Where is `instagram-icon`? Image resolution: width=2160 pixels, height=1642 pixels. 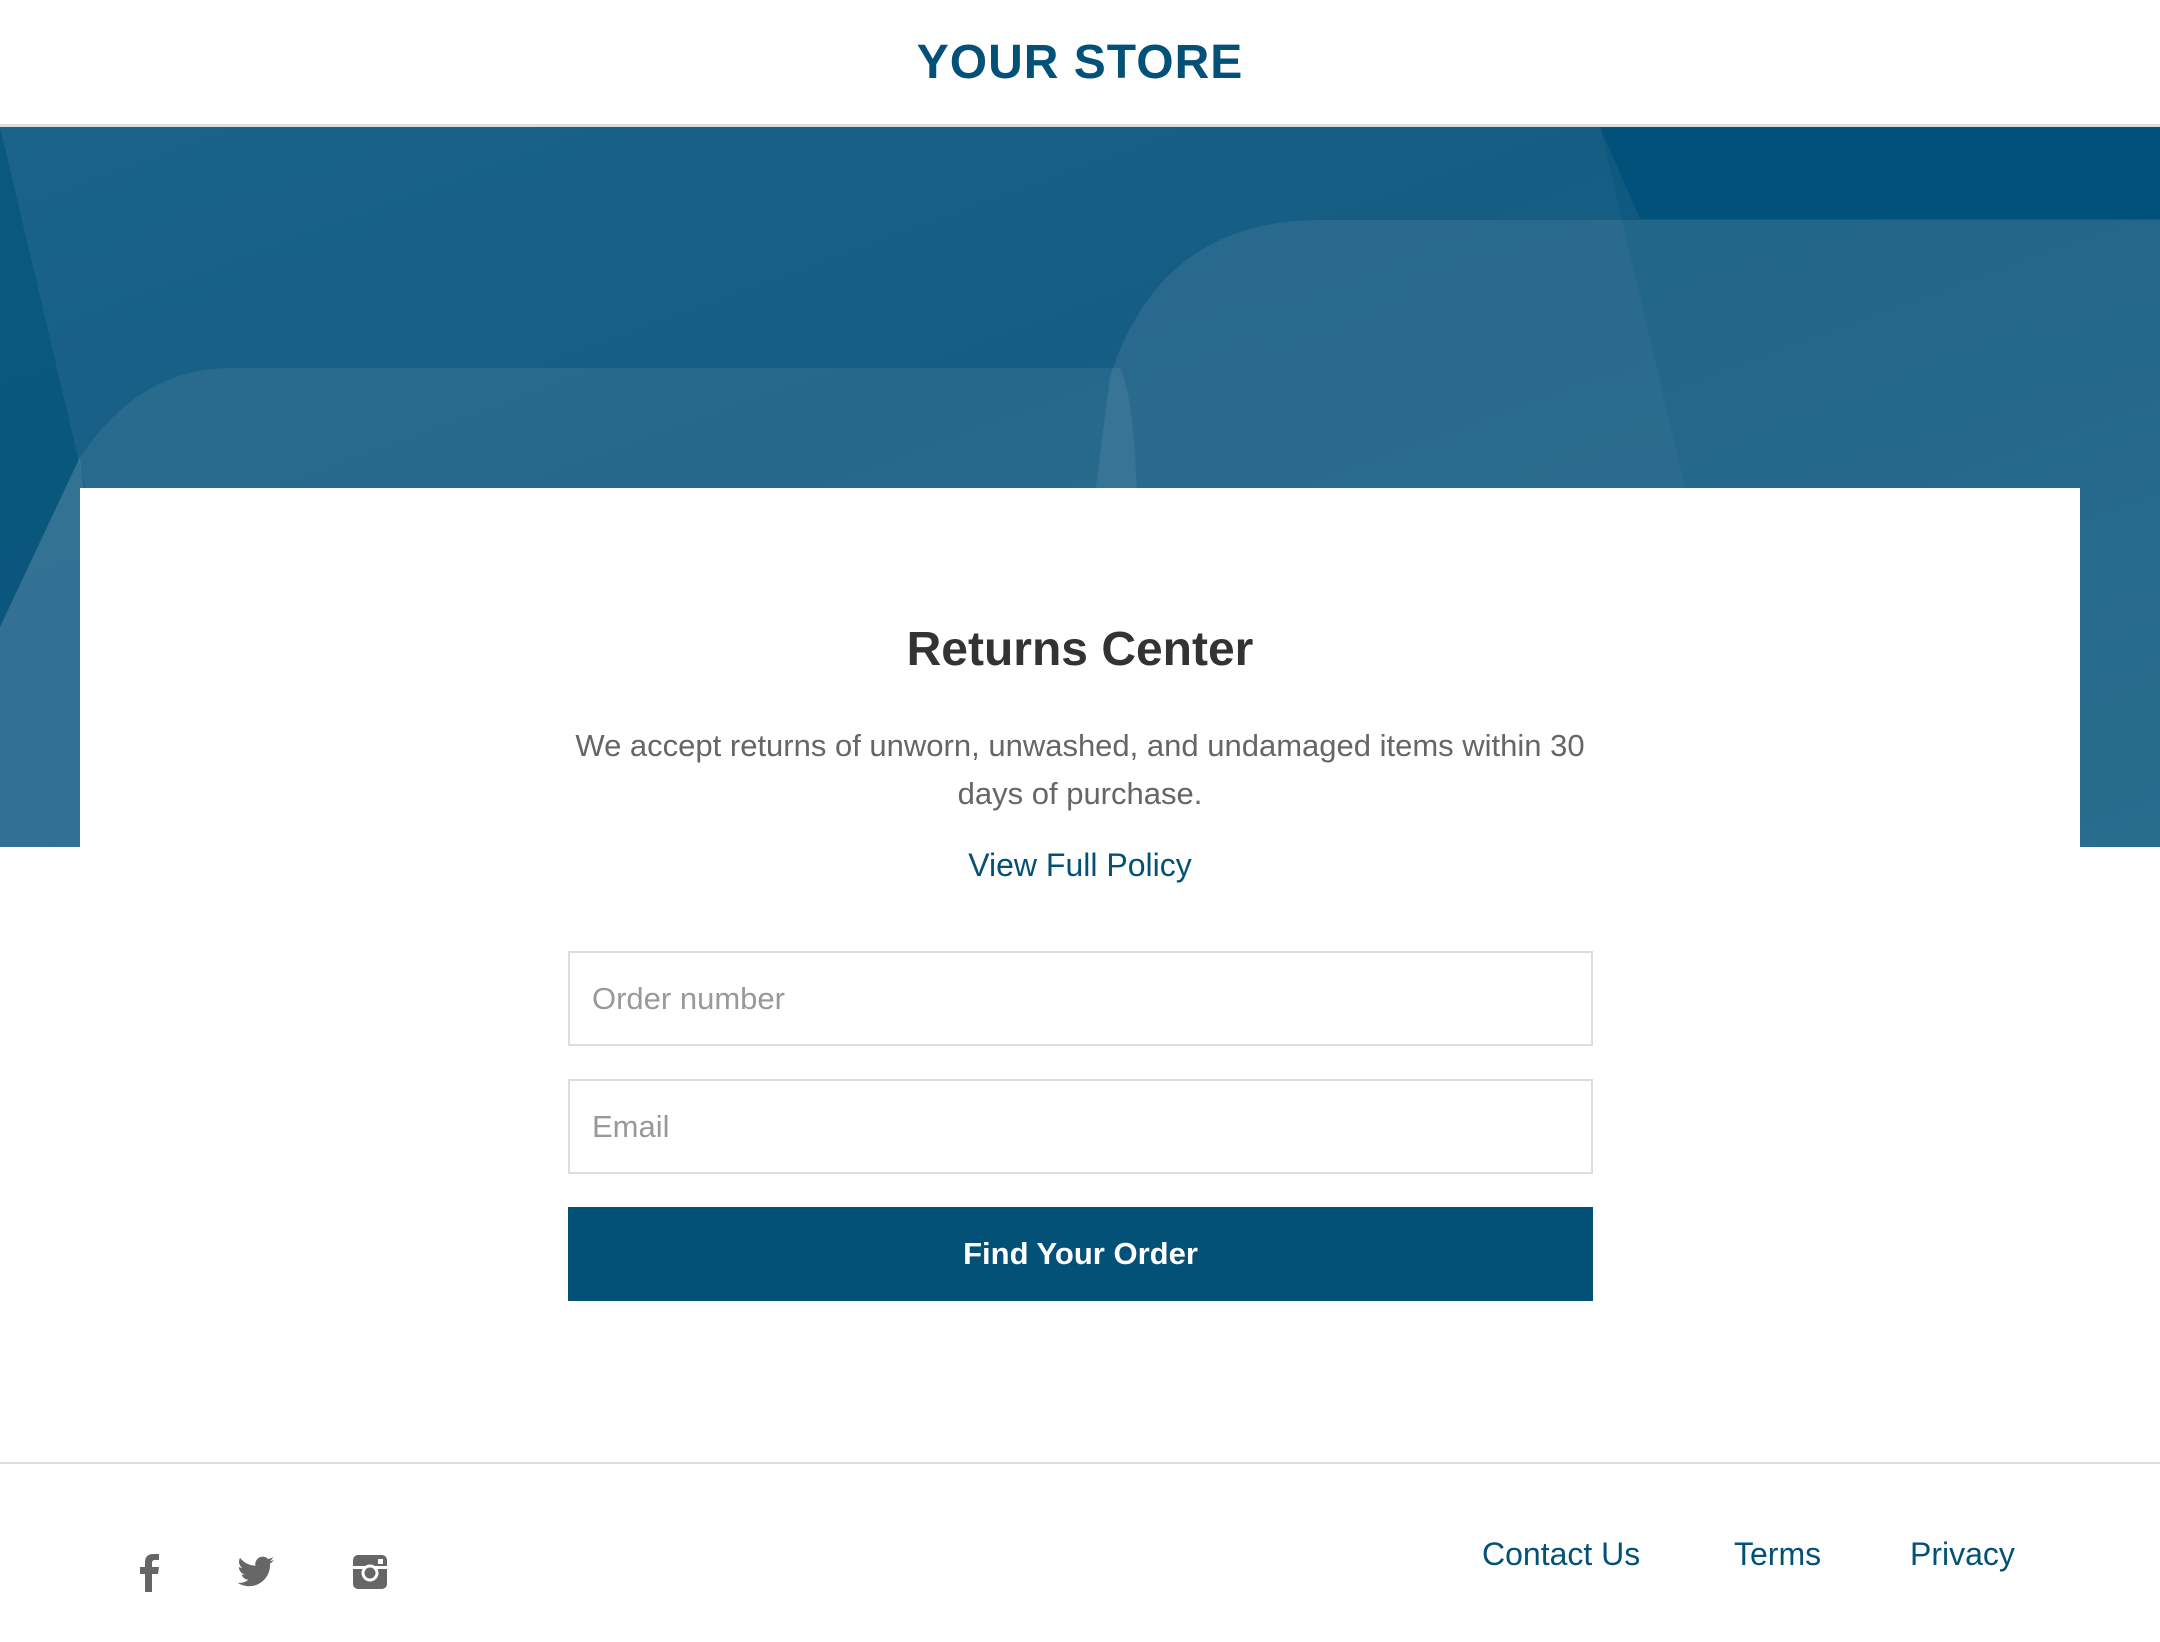
instagram-icon is located at coordinates (370, 1572).